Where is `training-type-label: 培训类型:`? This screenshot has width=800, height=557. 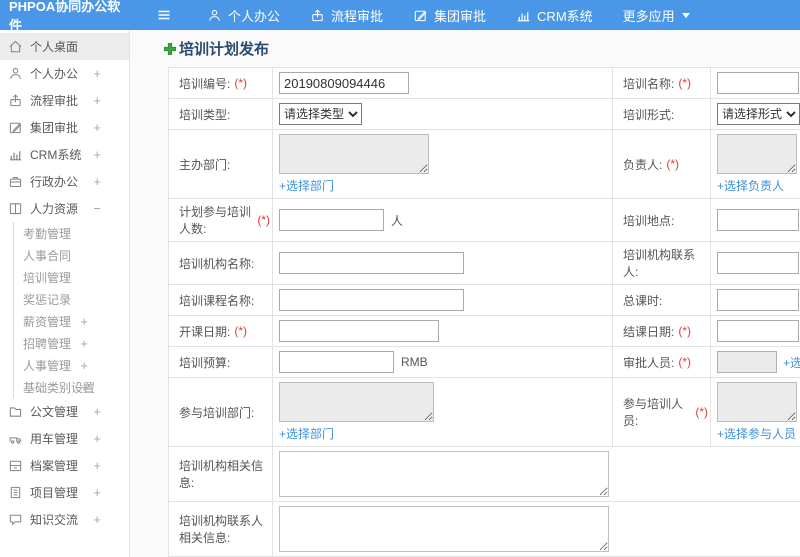 training-type-label: 培训类型: is located at coordinates (221, 114).